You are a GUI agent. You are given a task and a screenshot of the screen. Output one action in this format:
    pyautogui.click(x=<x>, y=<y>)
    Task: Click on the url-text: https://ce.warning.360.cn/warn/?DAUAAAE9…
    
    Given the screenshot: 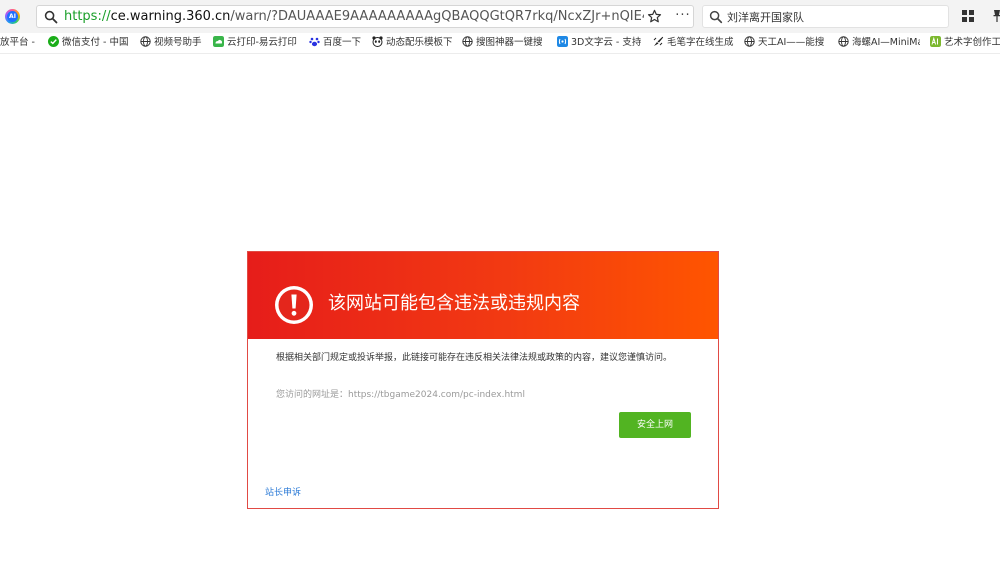 What is the action you would take?
    pyautogui.click(x=354, y=16)
    